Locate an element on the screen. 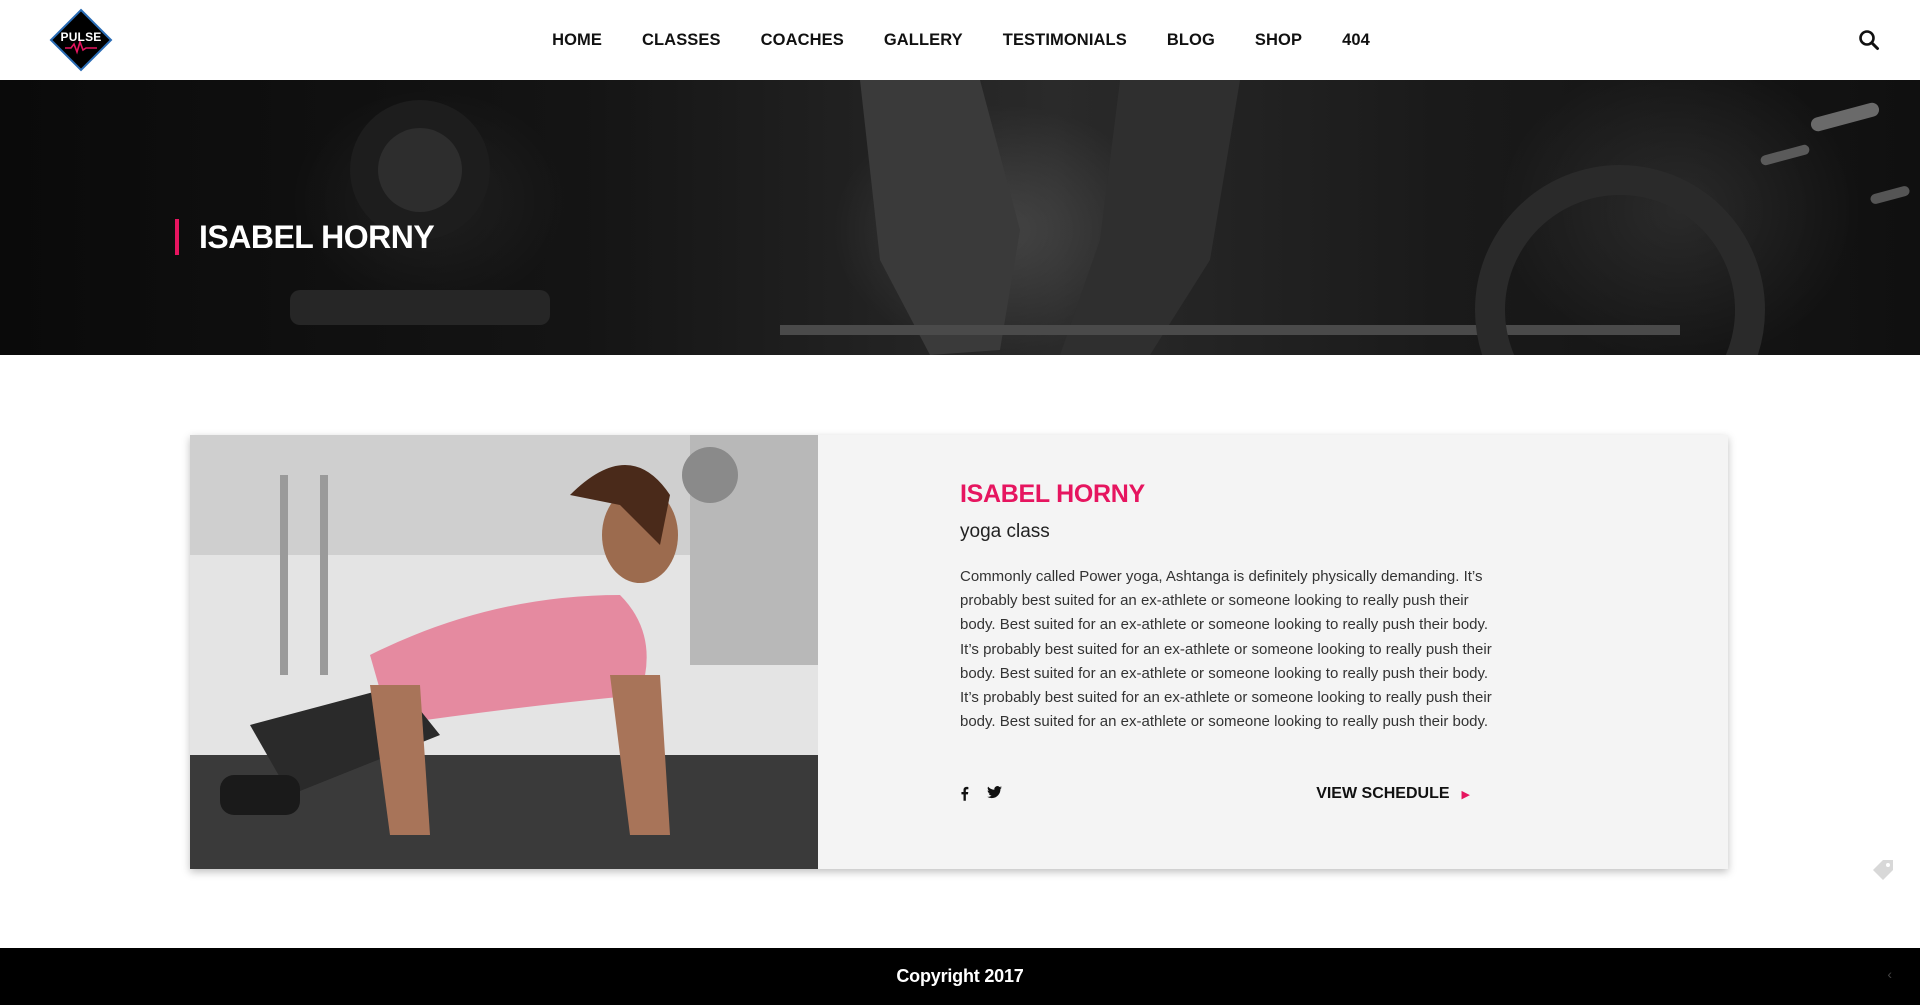 This screenshot has width=1920, height=1005. nav-item-gallery: GALLERY is located at coordinates (923, 40).